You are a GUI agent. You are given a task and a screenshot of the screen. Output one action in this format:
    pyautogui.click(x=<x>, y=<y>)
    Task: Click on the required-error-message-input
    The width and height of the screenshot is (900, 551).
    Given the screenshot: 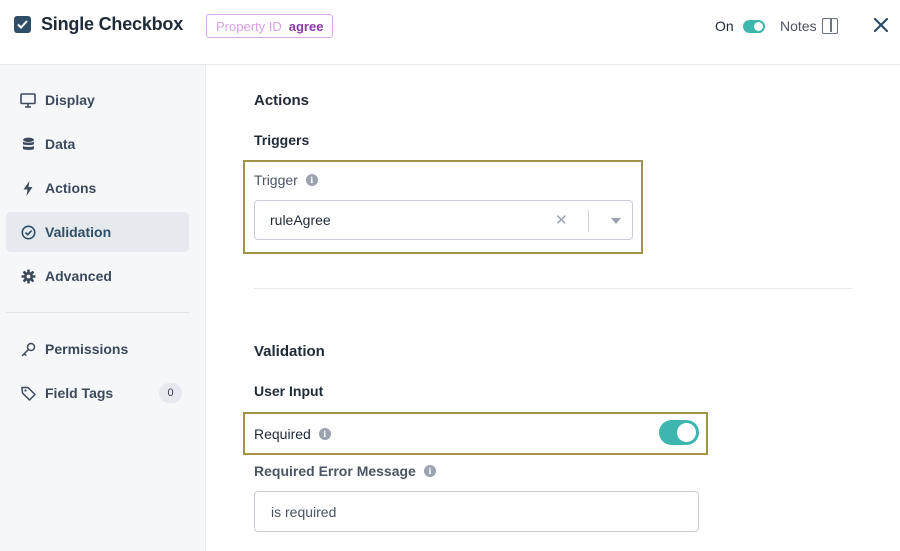 What is the action you would take?
    pyautogui.click(x=476, y=511)
    